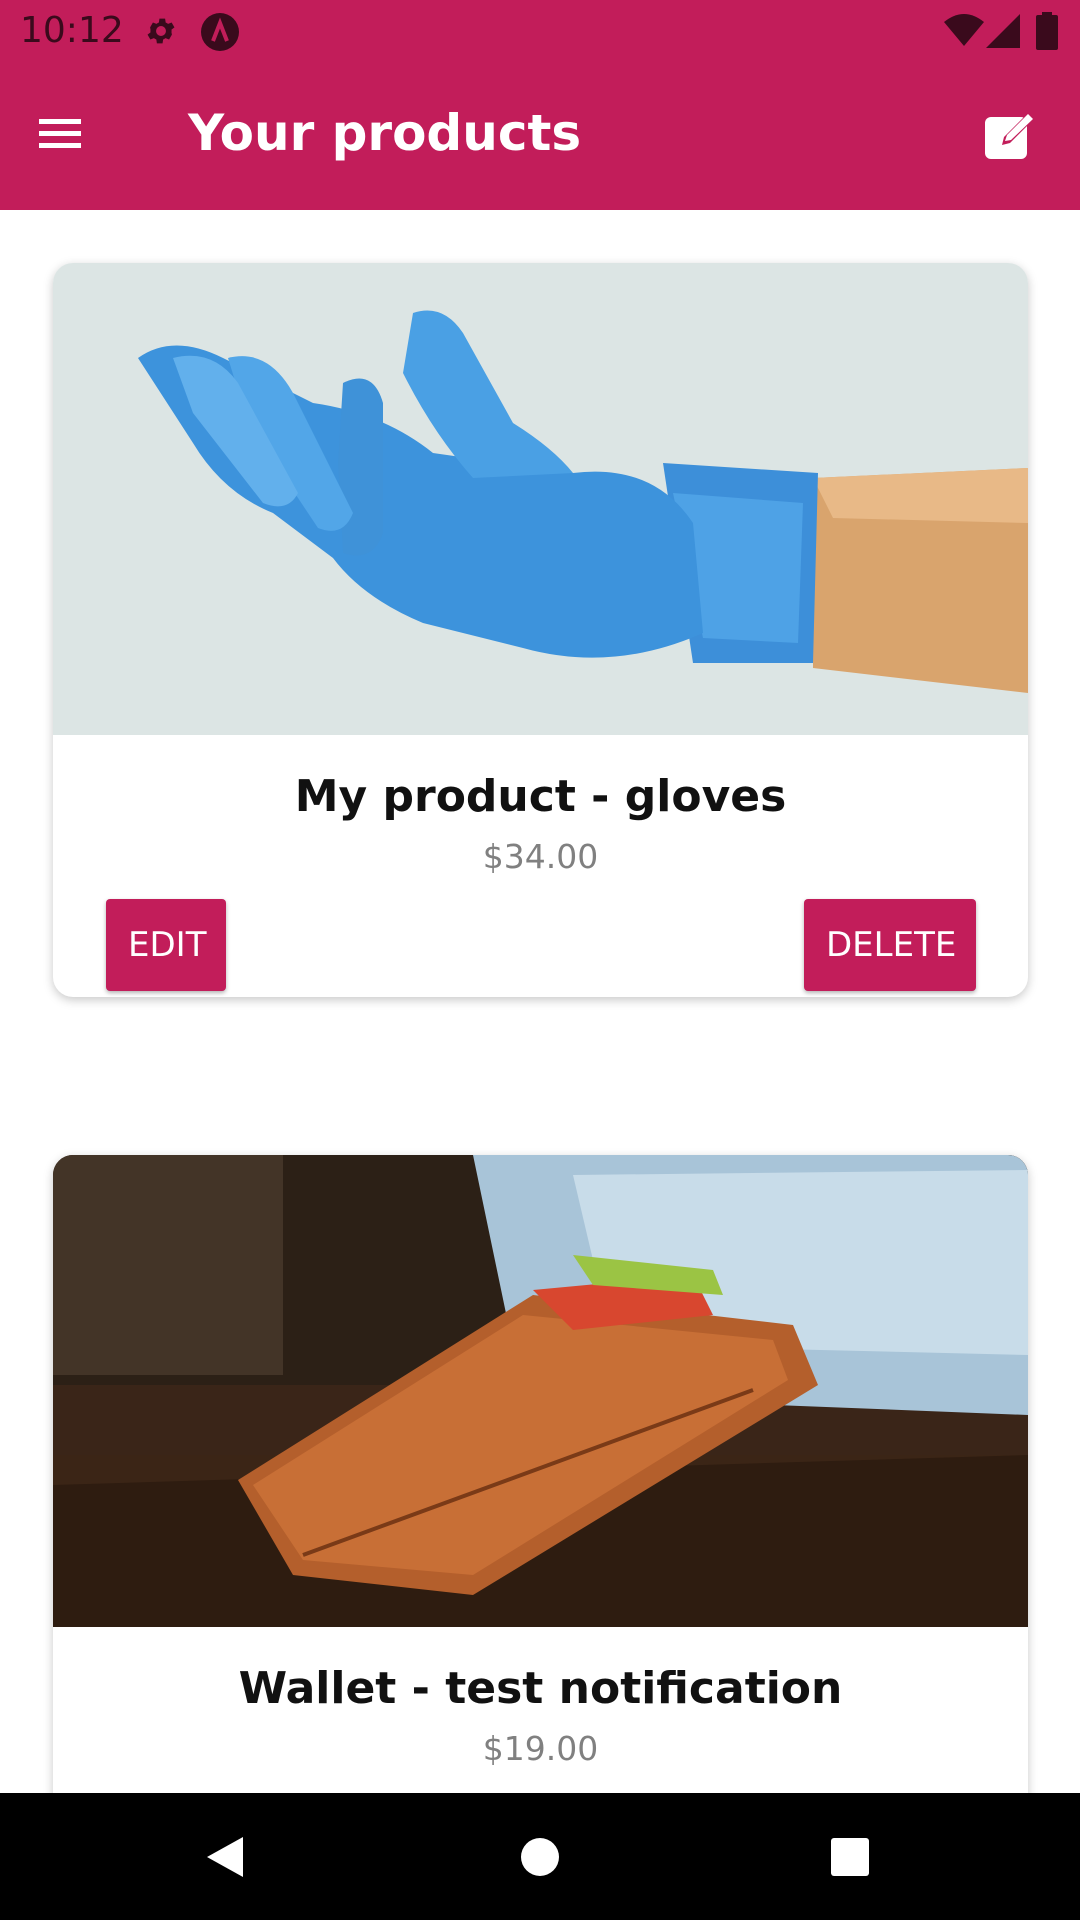 The width and height of the screenshot is (1080, 1920). Describe the element at coordinates (540, 796) in the screenshot. I see `product-title: My product - gloves` at that location.